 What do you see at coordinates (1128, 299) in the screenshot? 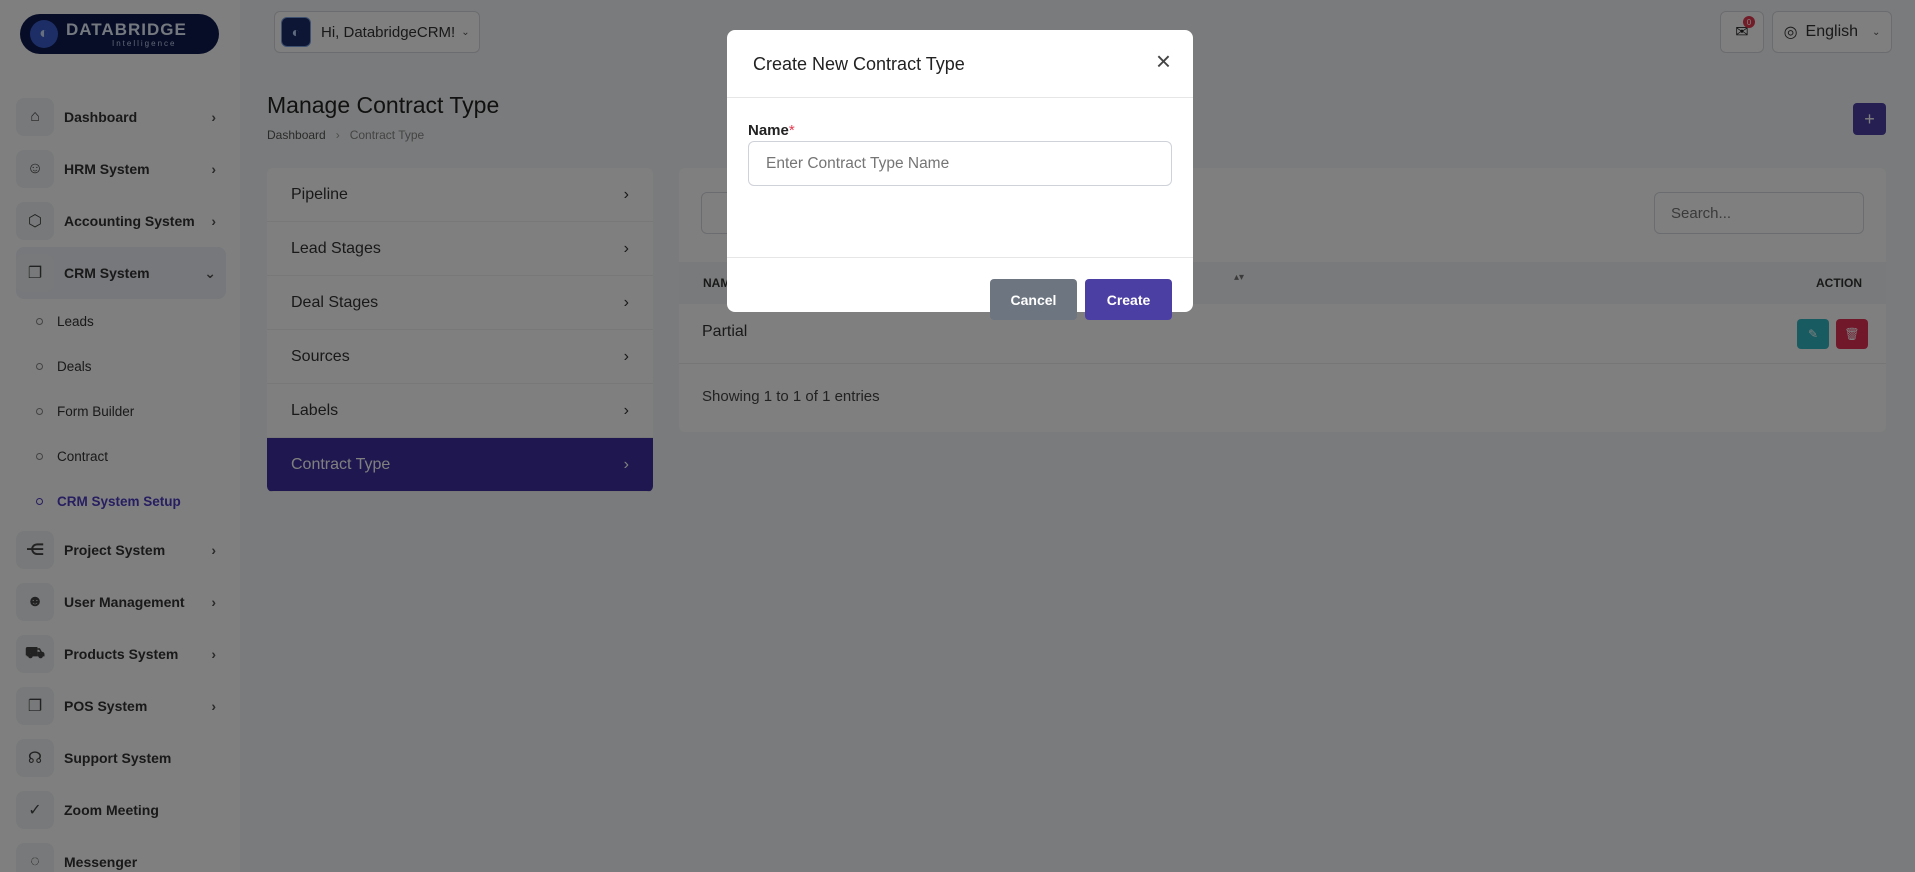
I see `create-button: Create` at bounding box center [1128, 299].